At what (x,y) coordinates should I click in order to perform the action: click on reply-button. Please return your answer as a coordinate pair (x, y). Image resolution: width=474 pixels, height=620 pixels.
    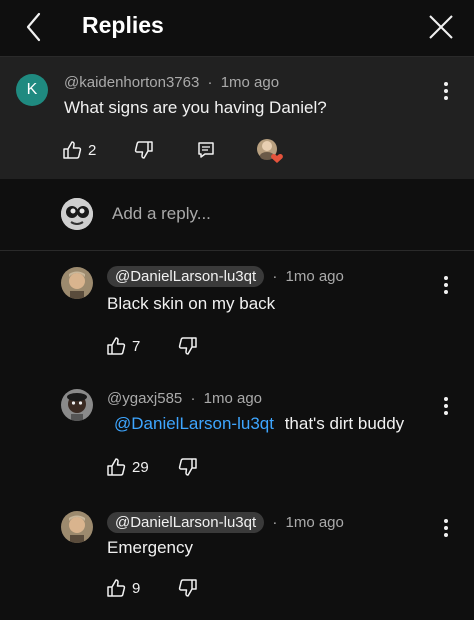
    Looking at the image, I should click on (206, 150).